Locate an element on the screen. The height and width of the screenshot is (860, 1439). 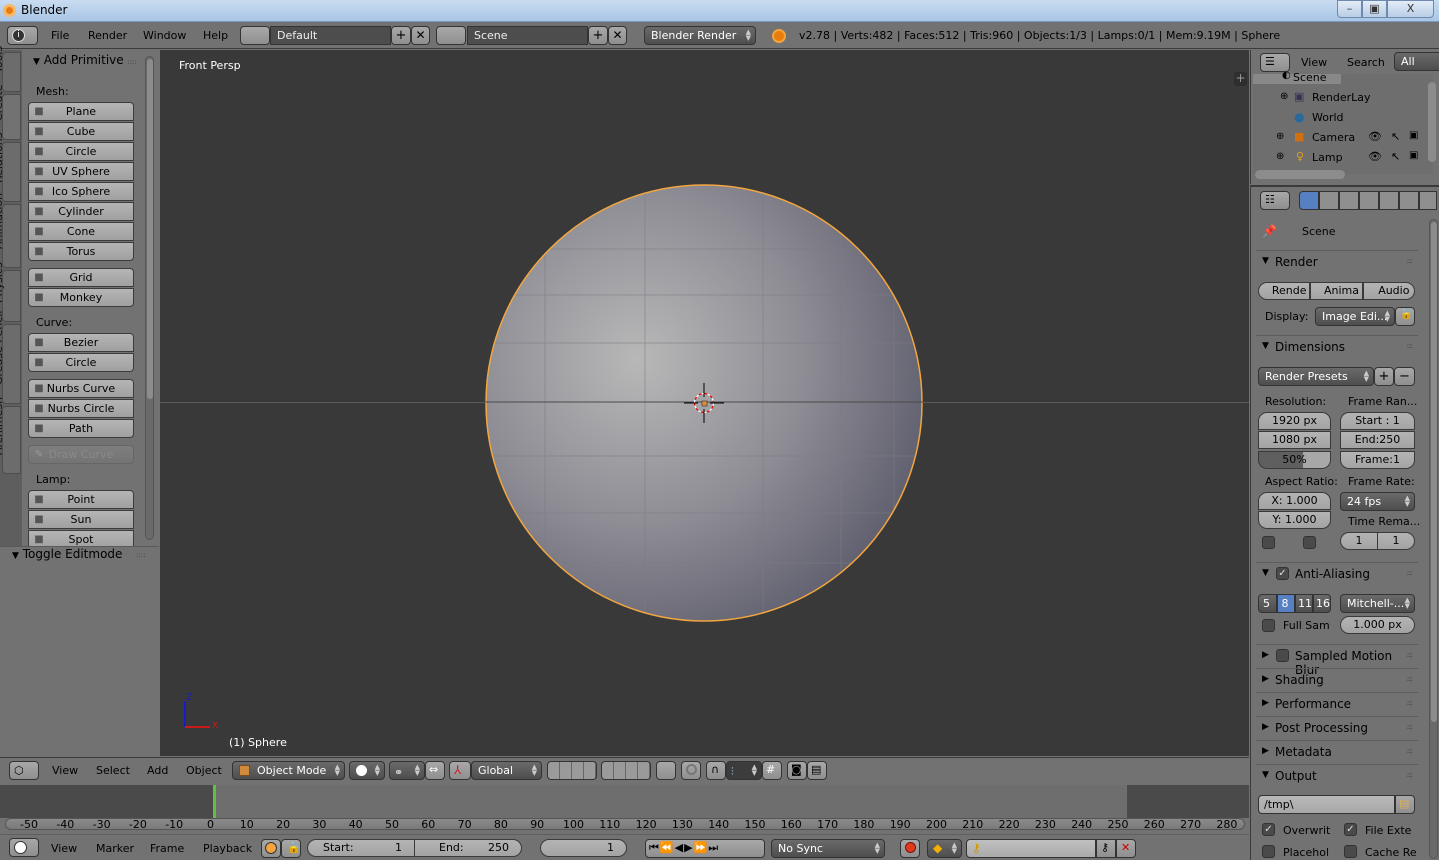
output-path-field: /tmp\ is located at coordinates (1326, 804).